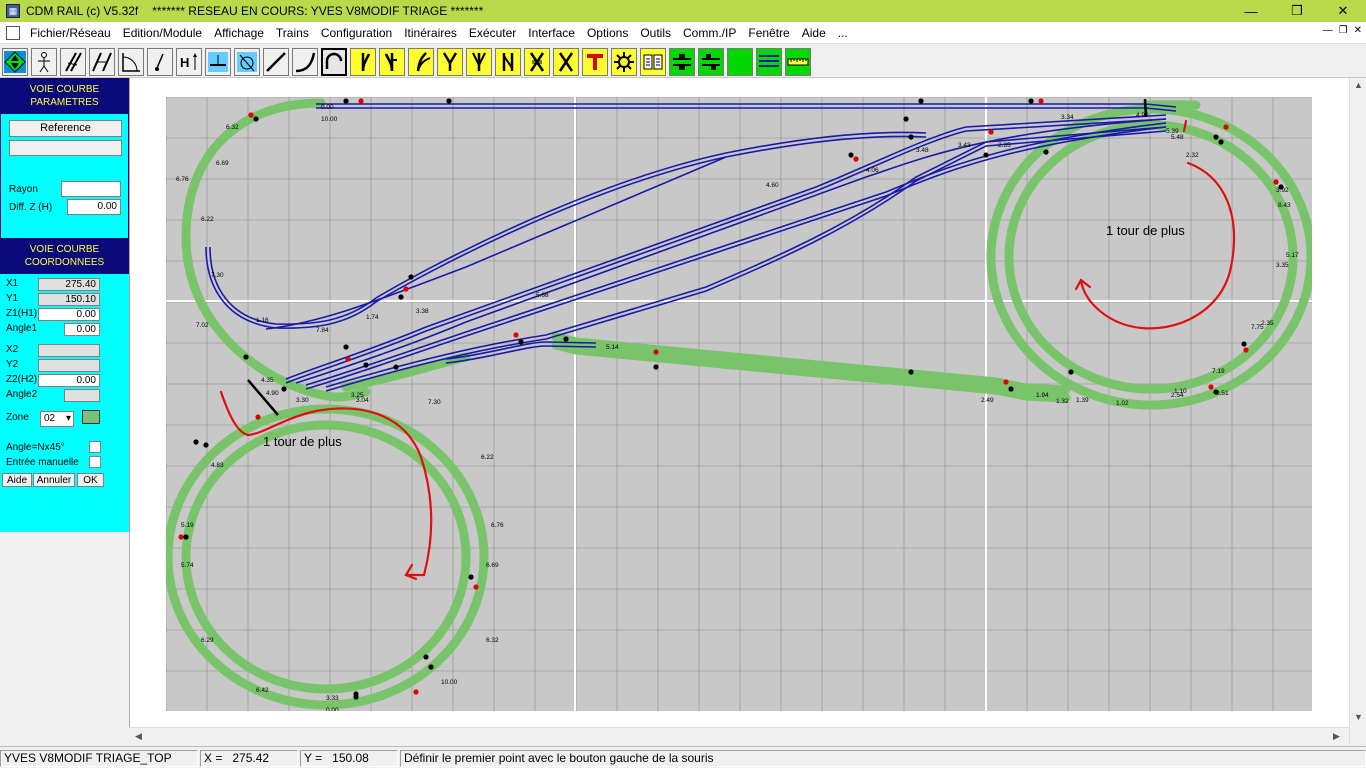  I want to click on menu-options: Options, so click(607, 33).